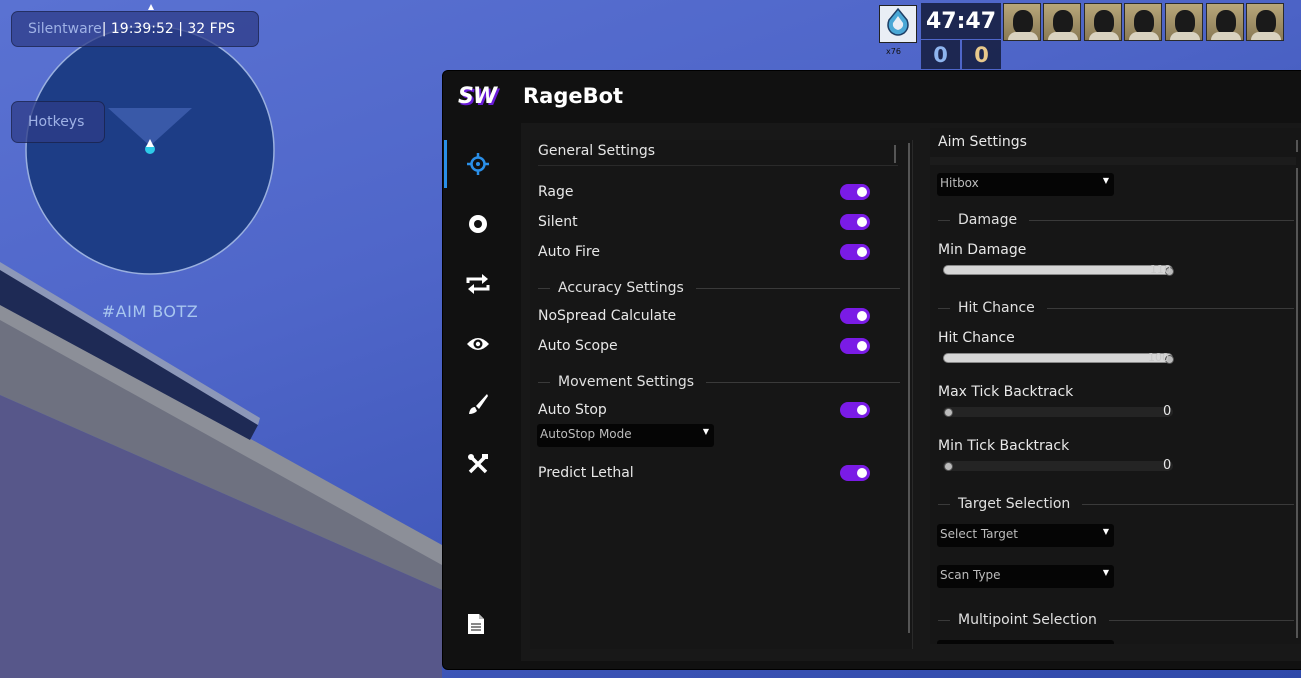  I want to click on max-tick-backtrack-value: 0, so click(1167, 411).